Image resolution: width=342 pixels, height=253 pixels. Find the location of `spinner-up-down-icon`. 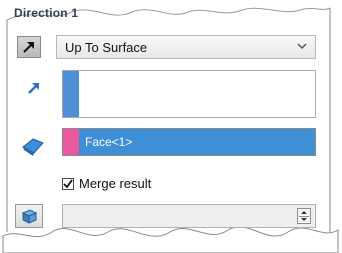

spinner-up-down-icon is located at coordinates (304, 216).